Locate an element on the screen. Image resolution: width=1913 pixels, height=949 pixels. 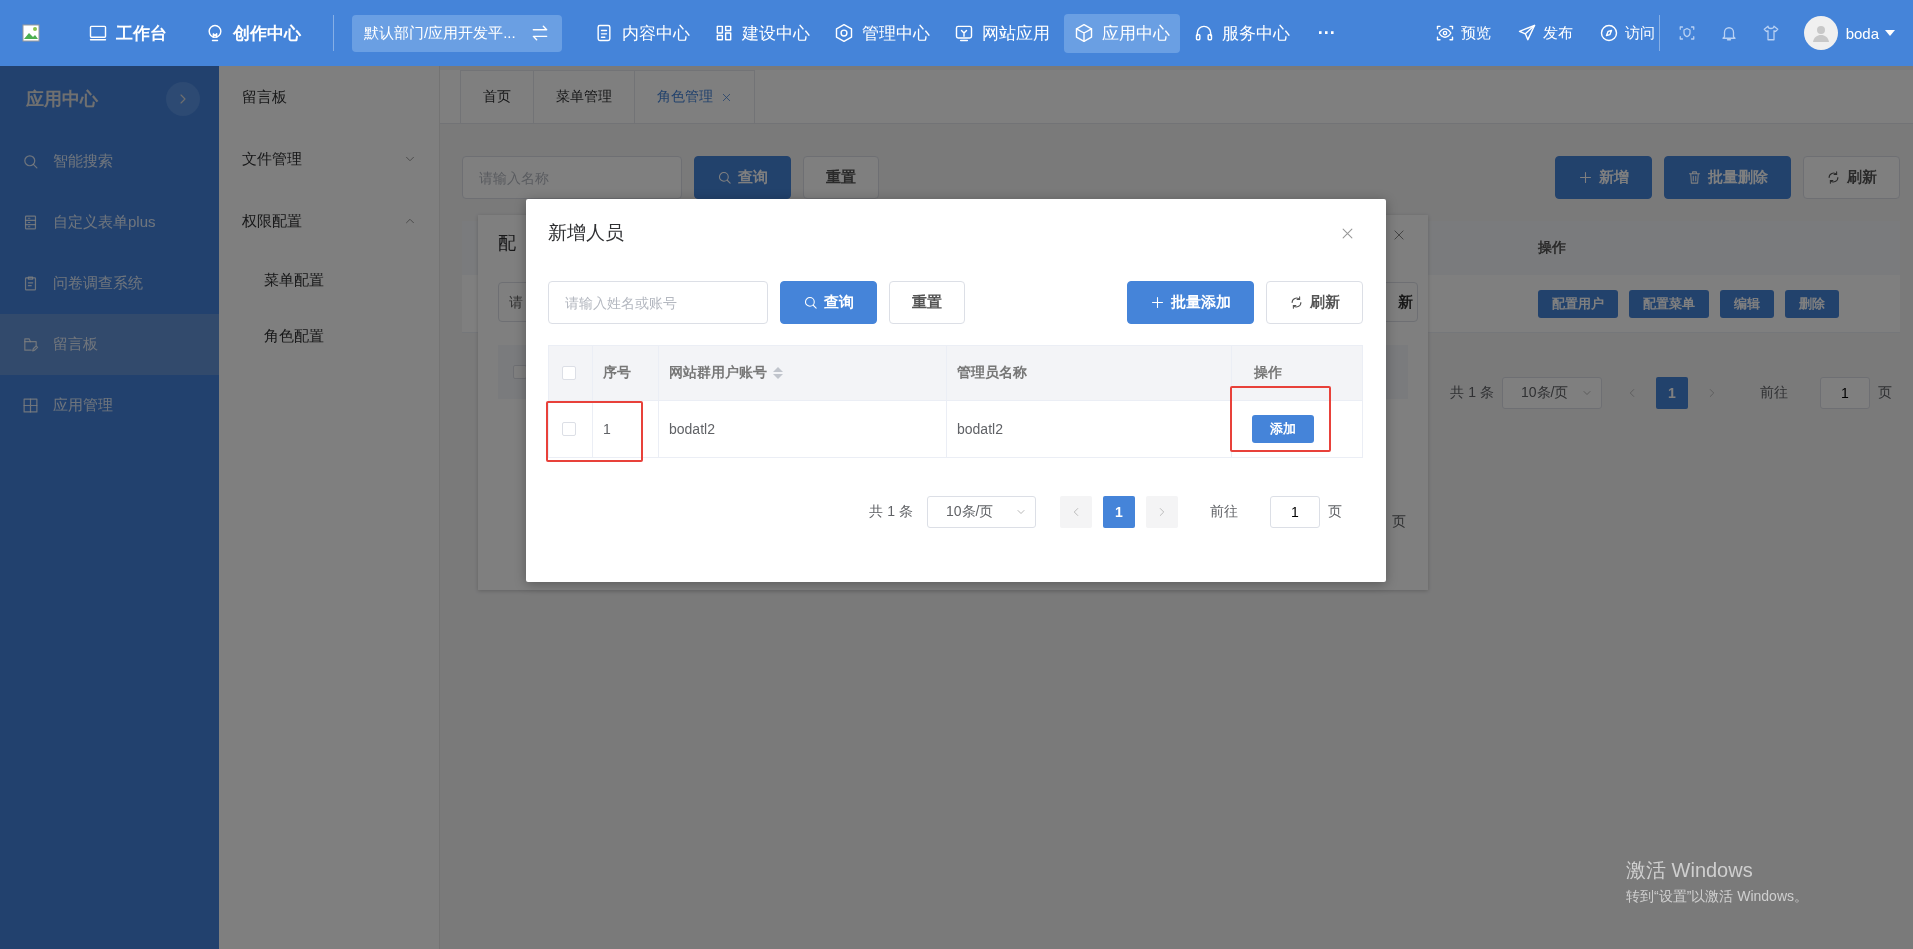
monitor-icon is located at coordinates (98, 33).